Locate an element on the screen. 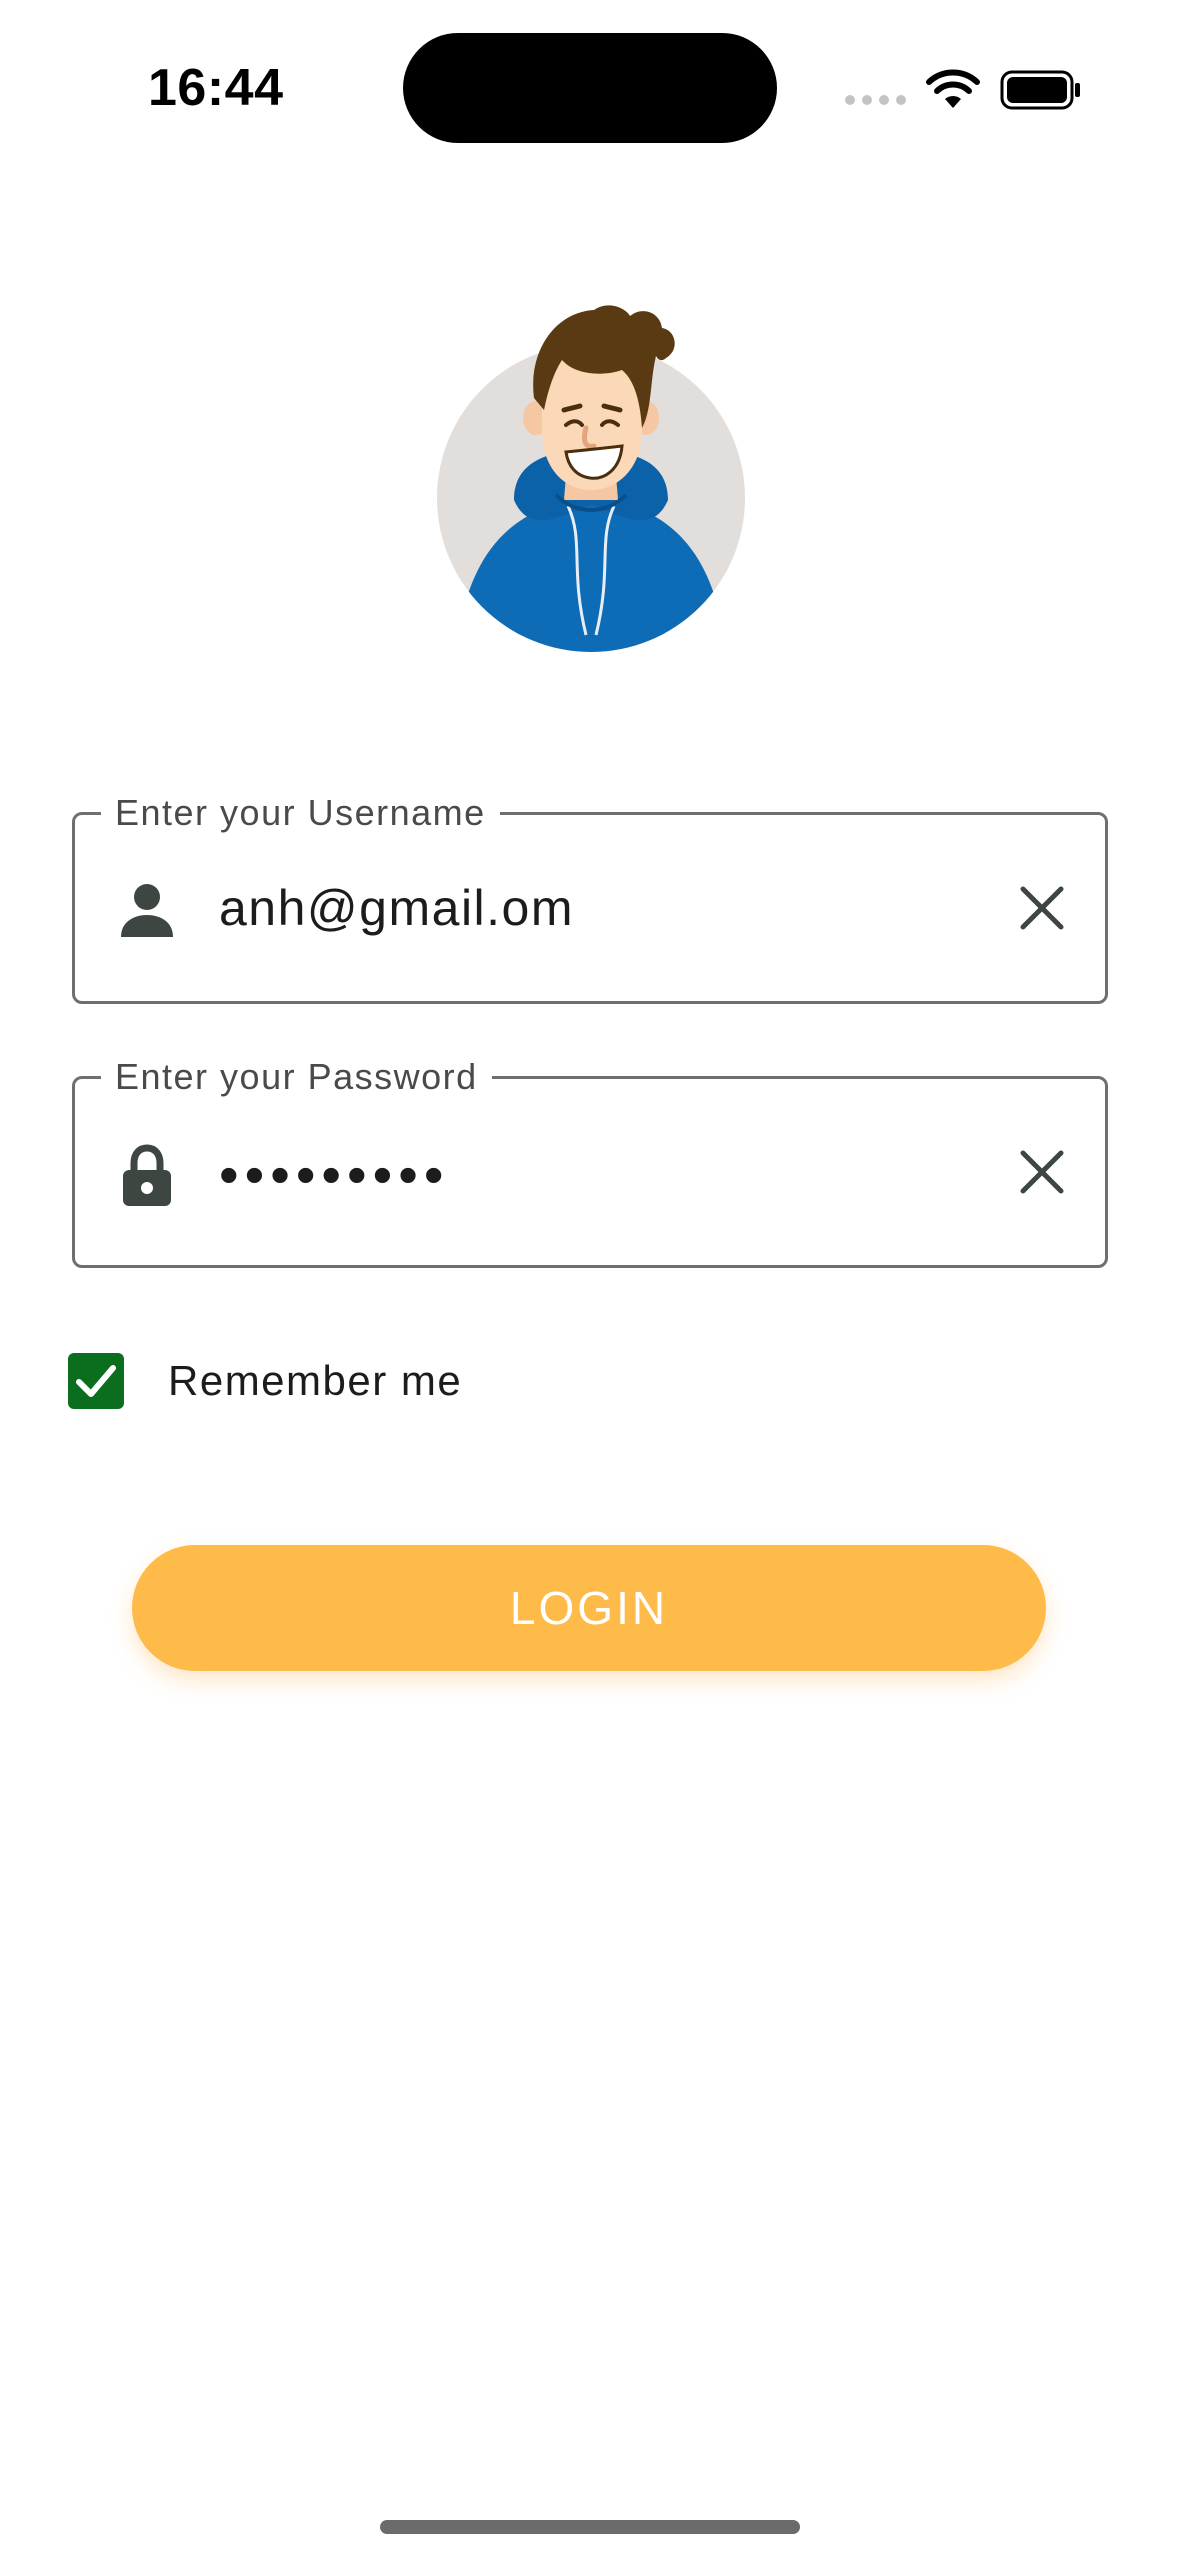 The width and height of the screenshot is (1179, 2556). username-field: Enter your Username anh@gmail.om is located at coordinates (590, 897).